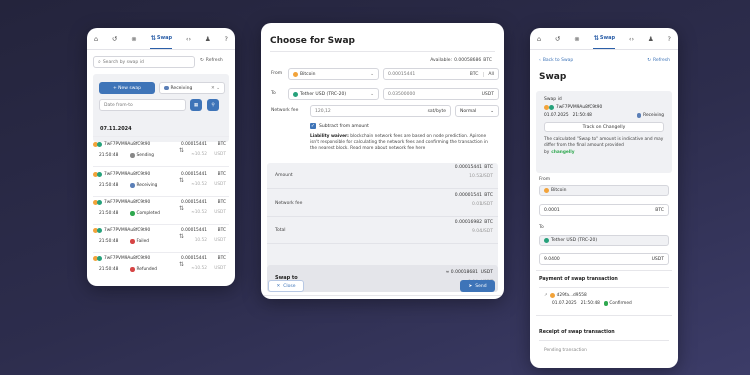 This screenshot has width=750, height=375. What do you see at coordinates (333, 74) in the screenshot?
I see `from-coin-select: Bitcoin ⌄` at bounding box center [333, 74].